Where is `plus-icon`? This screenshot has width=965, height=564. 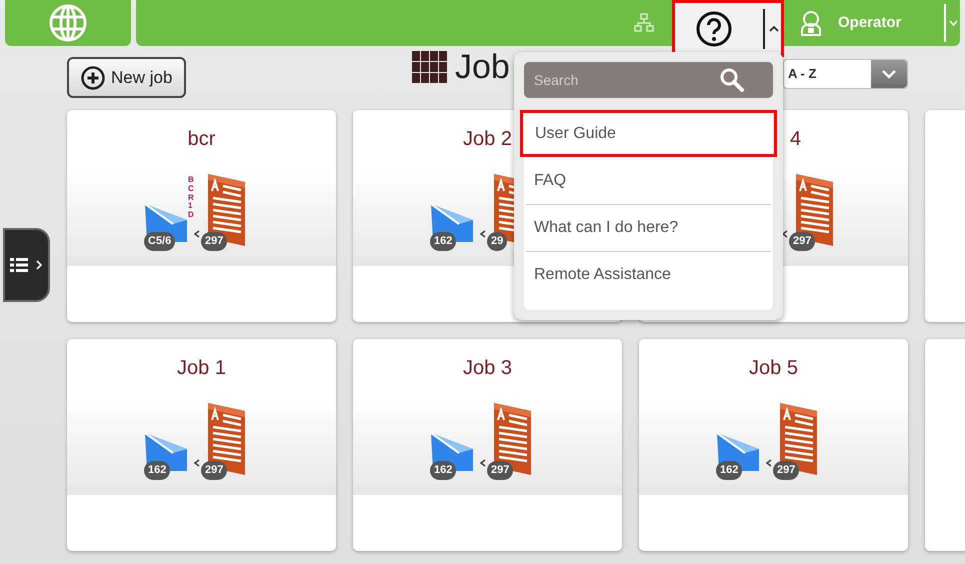
plus-icon is located at coordinates (93, 78).